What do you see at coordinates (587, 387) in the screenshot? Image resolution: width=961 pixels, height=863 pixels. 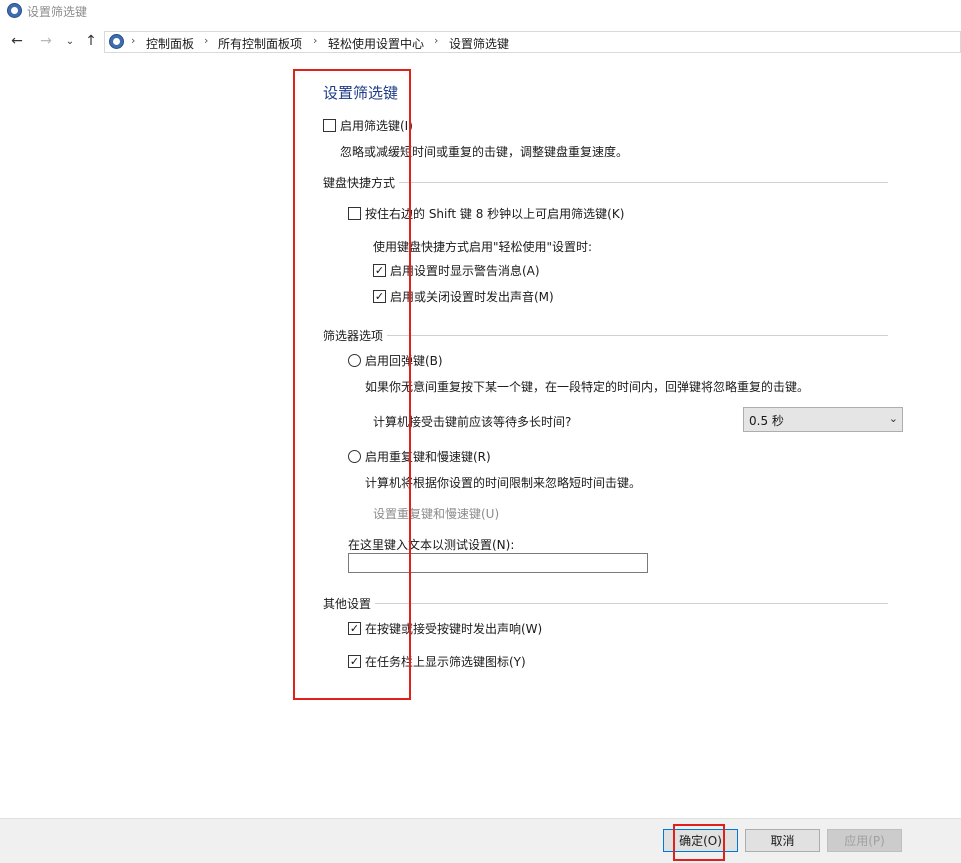 I see `bounce-keys-description: 如果你无意间重复按下某一个键，在一段特定的时间内，回弹键将忽略重复的击键。` at bounding box center [587, 387].